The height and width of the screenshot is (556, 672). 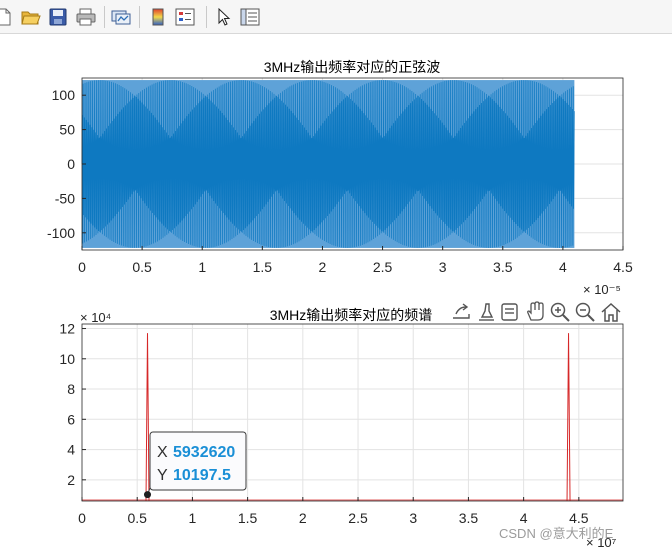 I want to click on pan-icon, so click(x=535, y=311).